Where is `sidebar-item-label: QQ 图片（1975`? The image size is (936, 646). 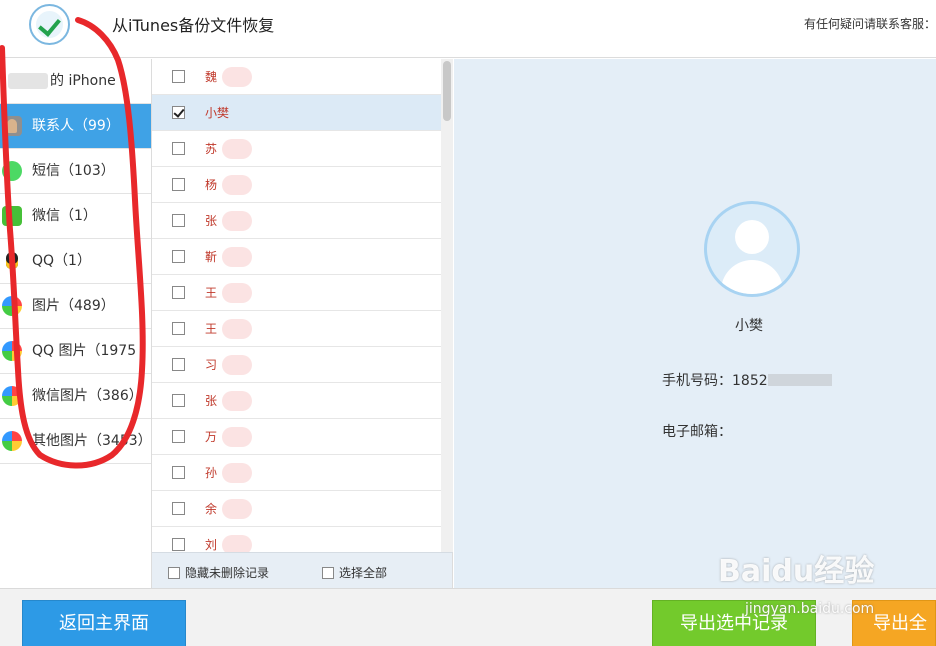
sidebar-item-label: QQ 图片（1975 is located at coordinates (84, 351).